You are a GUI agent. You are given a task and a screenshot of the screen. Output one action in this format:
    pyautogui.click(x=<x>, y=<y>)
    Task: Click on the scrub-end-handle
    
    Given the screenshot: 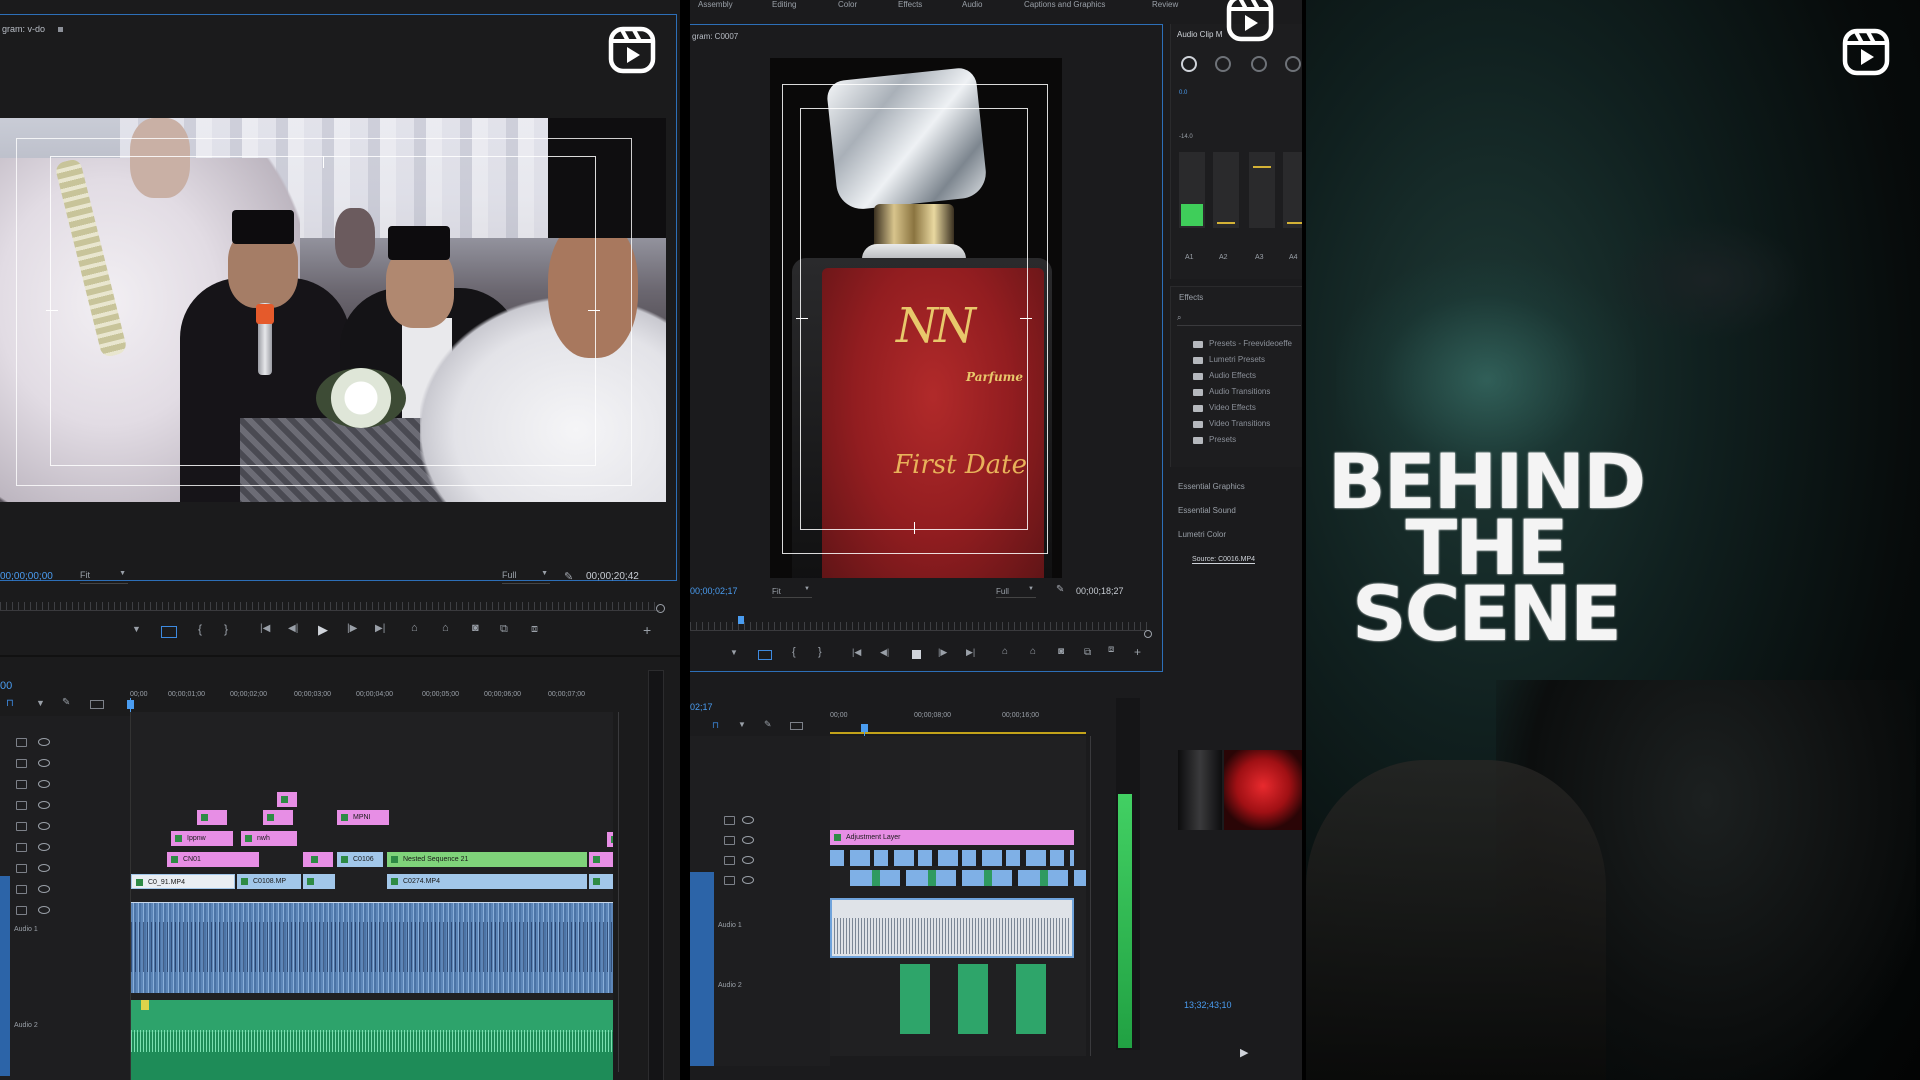 What is the action you would take?
    pyautogui.click(x=1148, y=634)
    